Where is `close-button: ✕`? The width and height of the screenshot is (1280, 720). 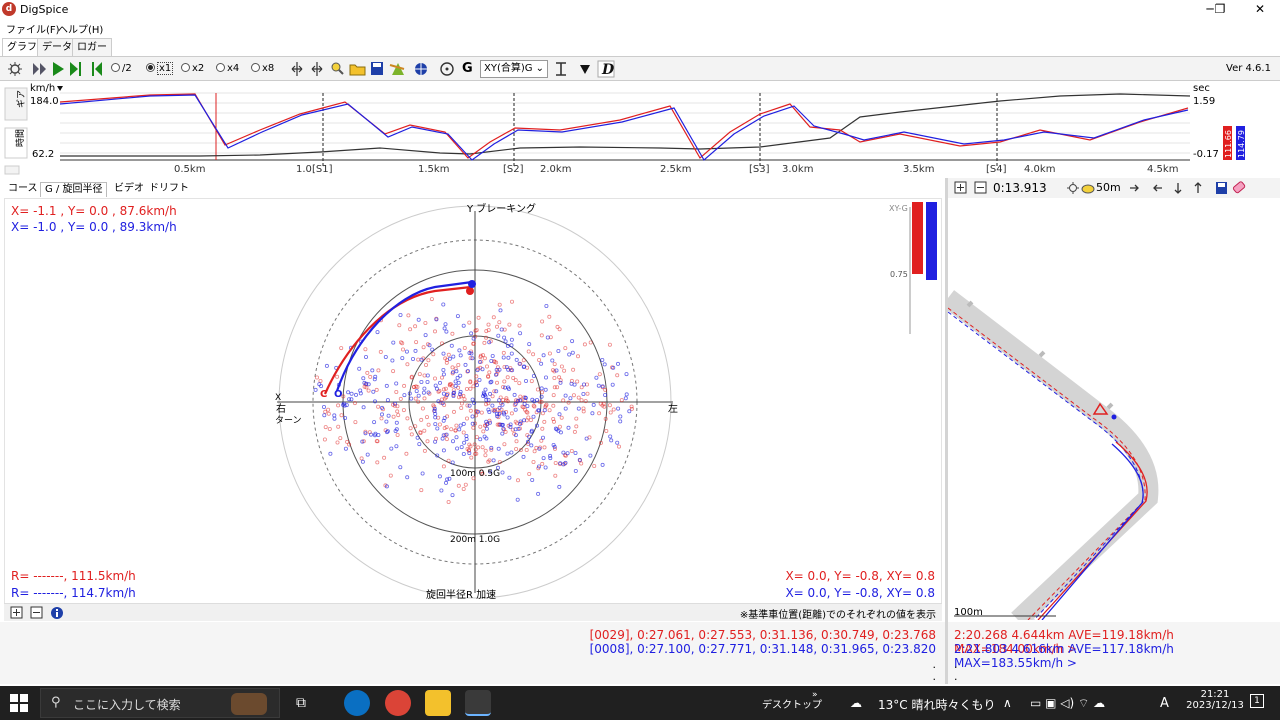 close-button: ✕ is located at coordinates (1260, 10).